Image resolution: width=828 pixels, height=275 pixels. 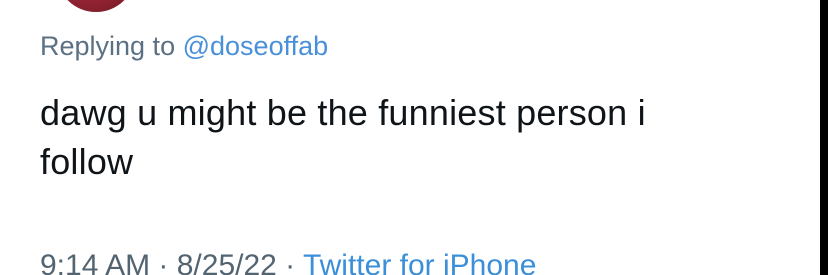 I want to click on tweet-time: 9:14 AM, so click(x=95, y=262).